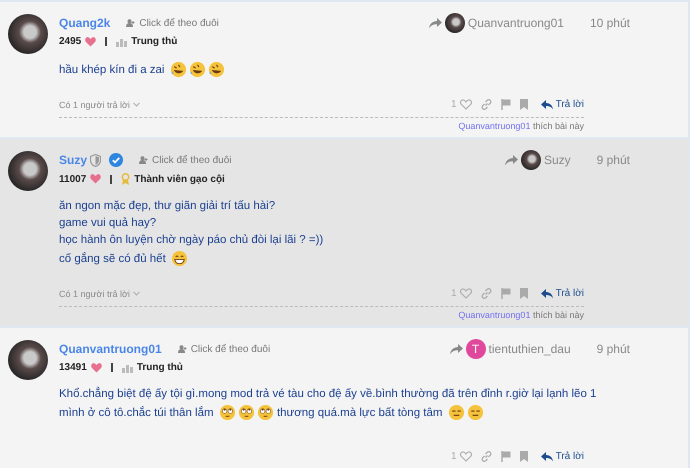  I want to click on author-name: Suzy, so click(73, 160).